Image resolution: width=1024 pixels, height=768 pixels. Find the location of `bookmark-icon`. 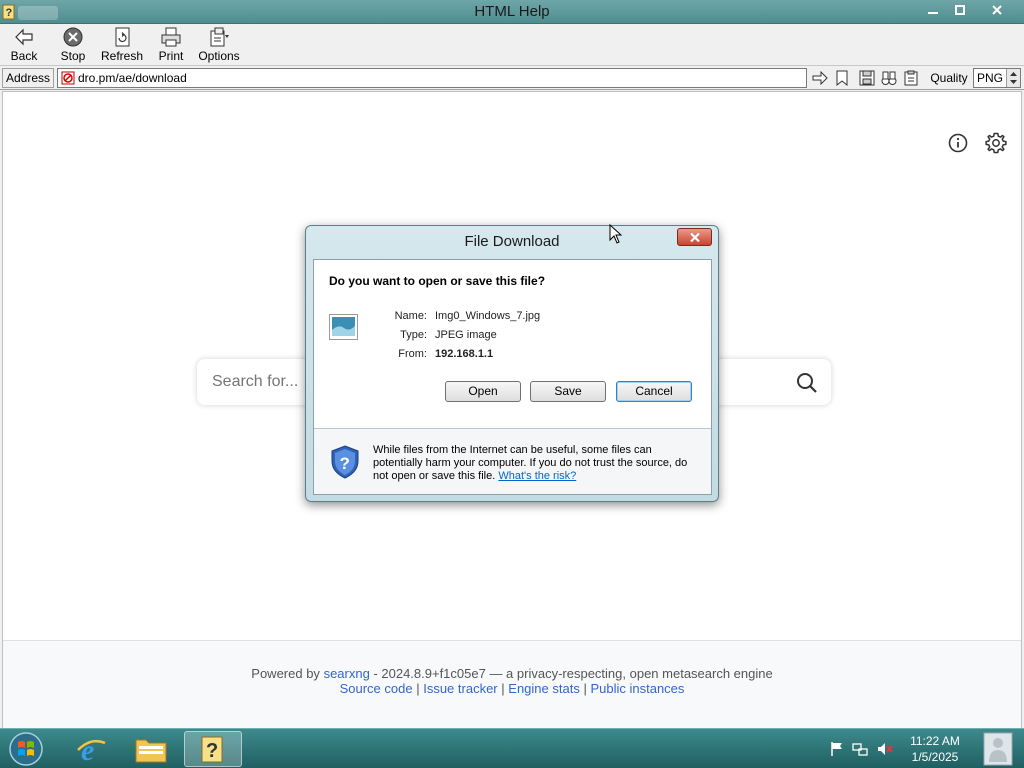

bookmark-icon is located at coordinates (842, 78).